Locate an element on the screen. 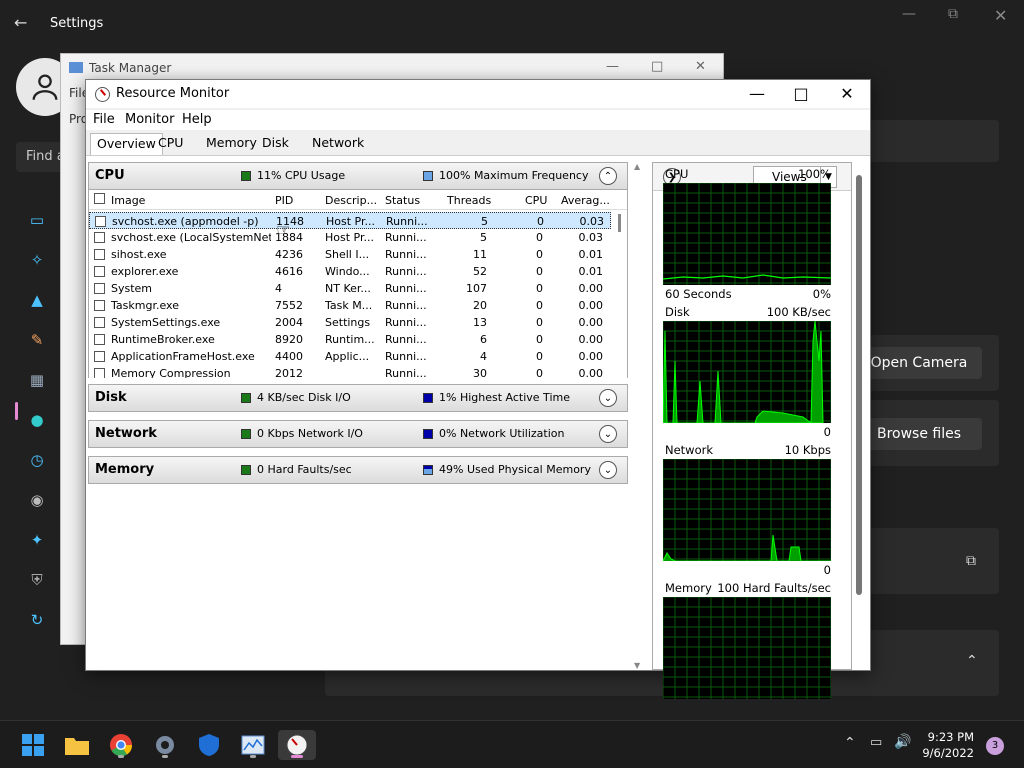  close-button: ✕ is located at coordinates (847, 93).